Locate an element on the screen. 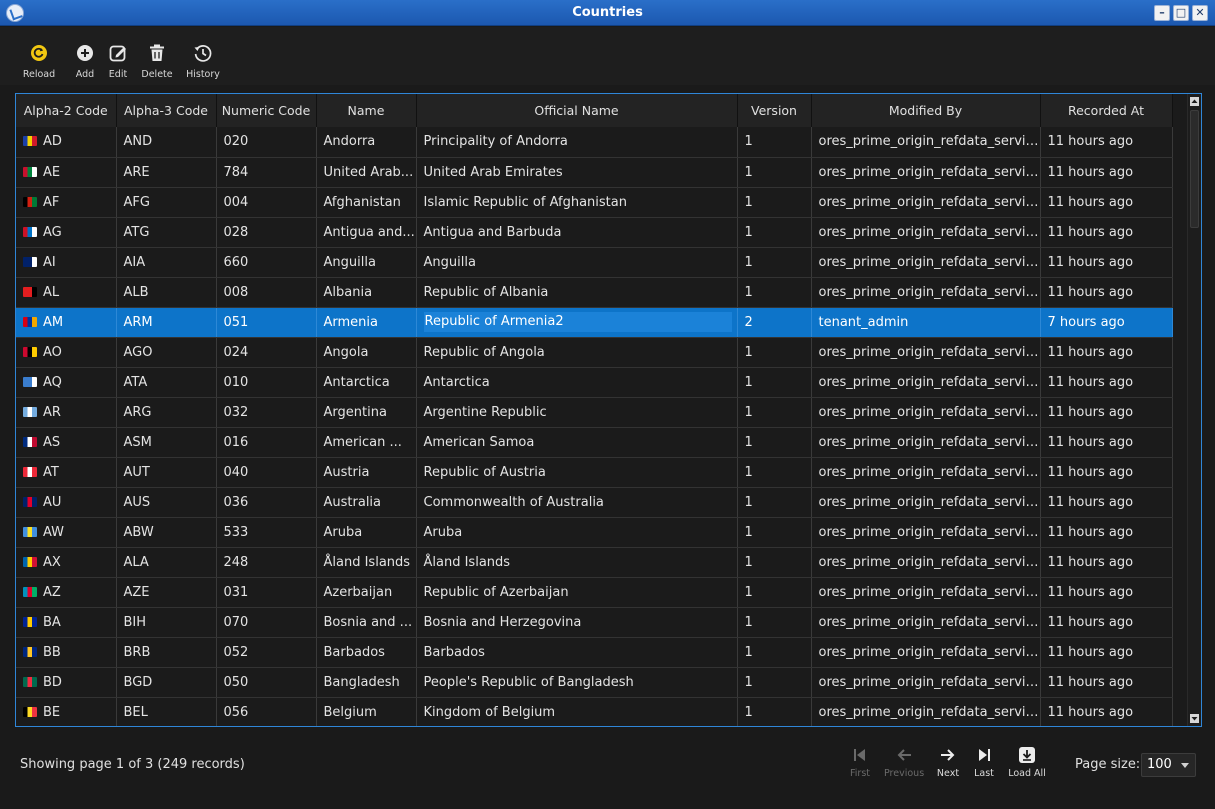 The image size is (1215, 809). numeric-cell: 040 is located at coordinates (266, 472).